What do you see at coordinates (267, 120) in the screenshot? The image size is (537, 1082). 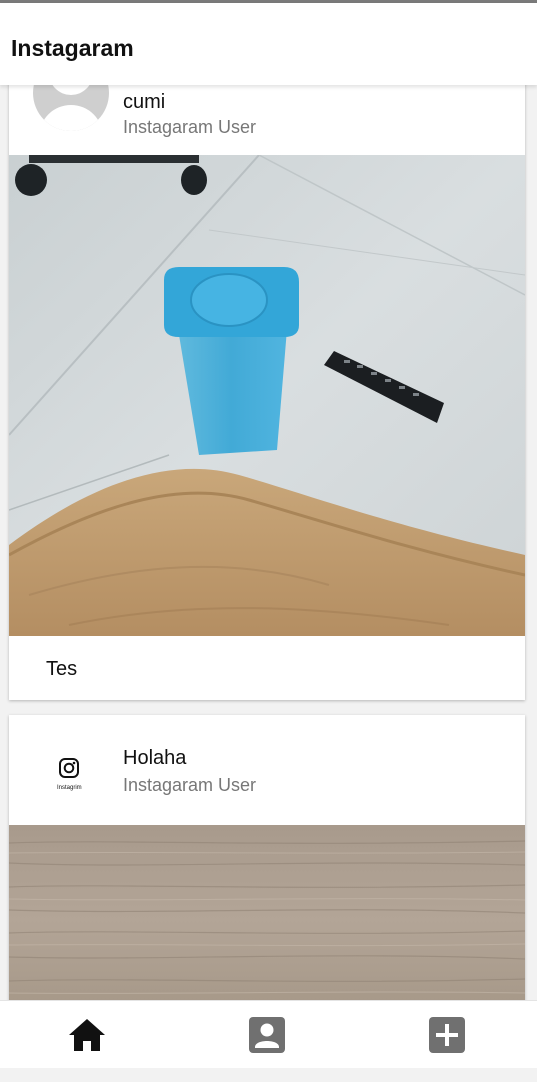 I see `post-header: cumi Instagaram User` at bounding box center [267, 120].